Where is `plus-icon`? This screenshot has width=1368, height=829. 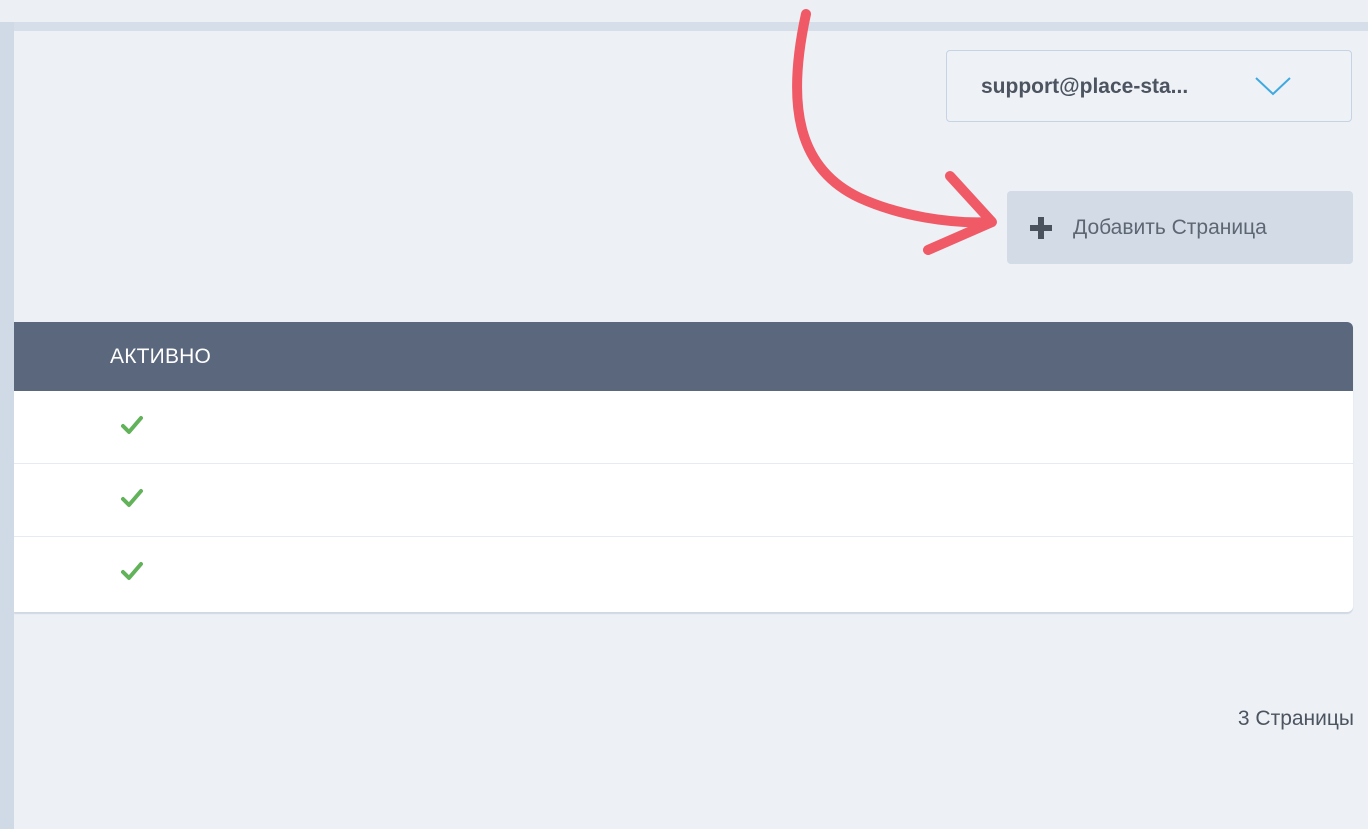 plus-icon is located at coordinates (1041, 228).